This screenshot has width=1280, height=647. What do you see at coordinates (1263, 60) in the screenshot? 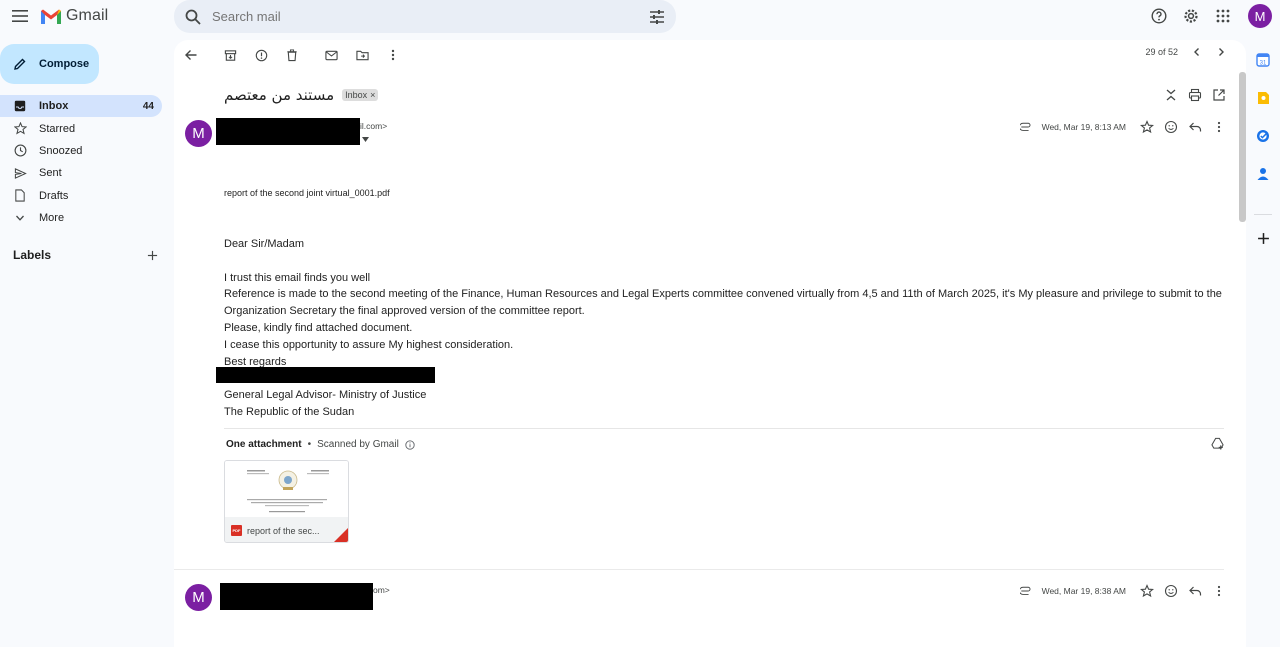
I see `calendar-icon: 31` at bounding box center [1263, 60].